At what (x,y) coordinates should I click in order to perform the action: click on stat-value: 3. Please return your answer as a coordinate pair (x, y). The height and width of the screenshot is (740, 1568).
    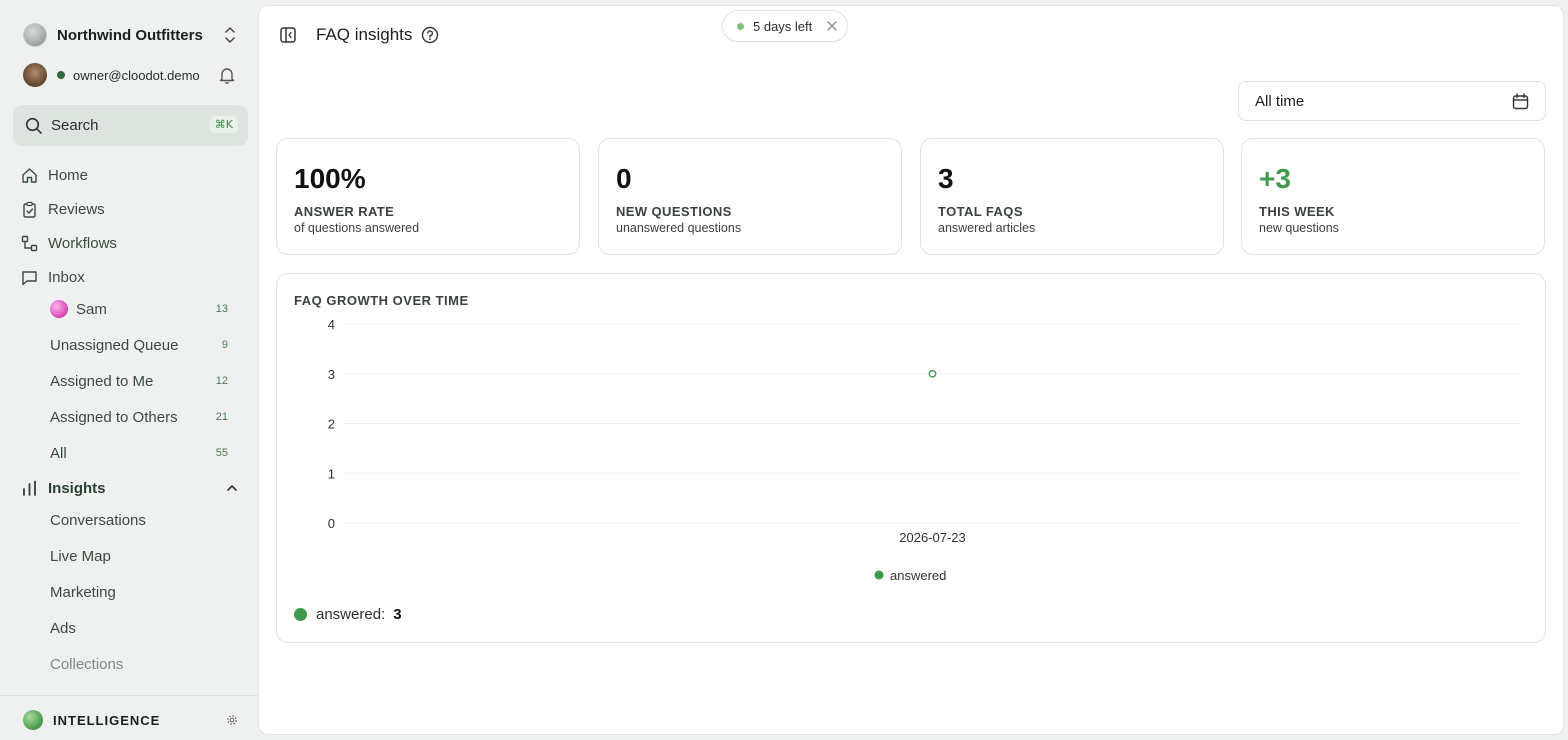
    Looking at the image, I should click on (946, 178).